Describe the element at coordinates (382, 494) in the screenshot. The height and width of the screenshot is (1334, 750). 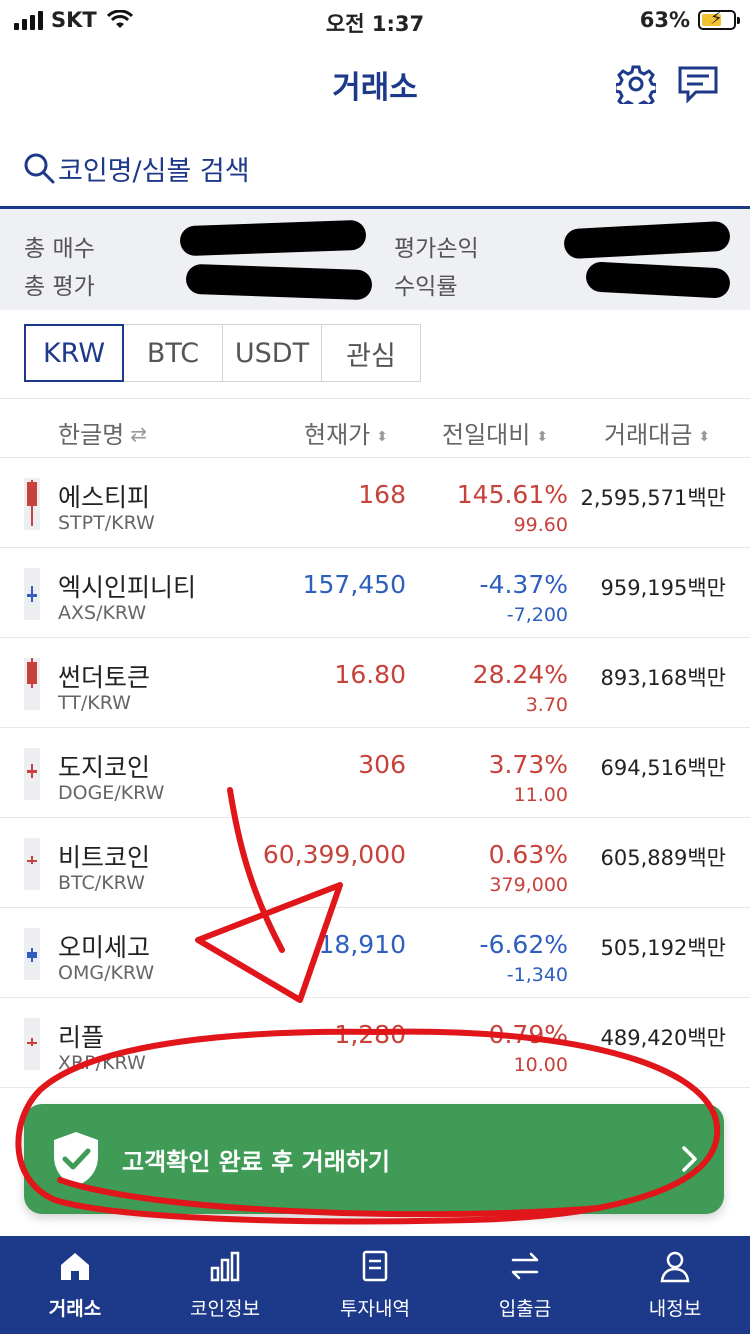
I see `coin-price: 168` at that location.